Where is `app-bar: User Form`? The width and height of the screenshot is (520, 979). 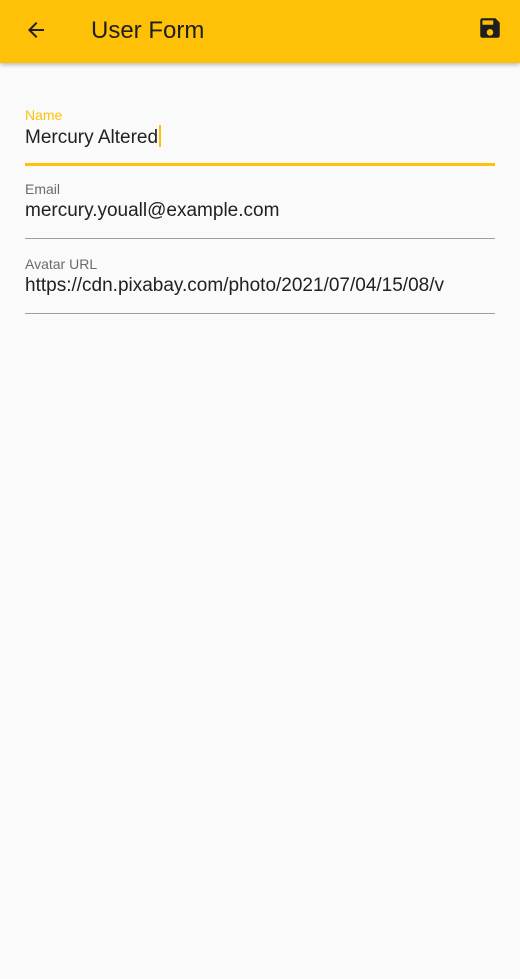
app-bar: User Form is located at coordinates (260, 31).